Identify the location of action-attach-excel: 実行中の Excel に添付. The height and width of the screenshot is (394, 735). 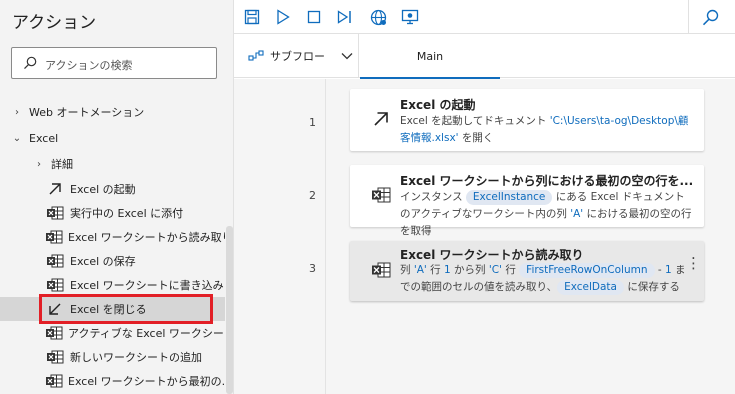
(112, 213).